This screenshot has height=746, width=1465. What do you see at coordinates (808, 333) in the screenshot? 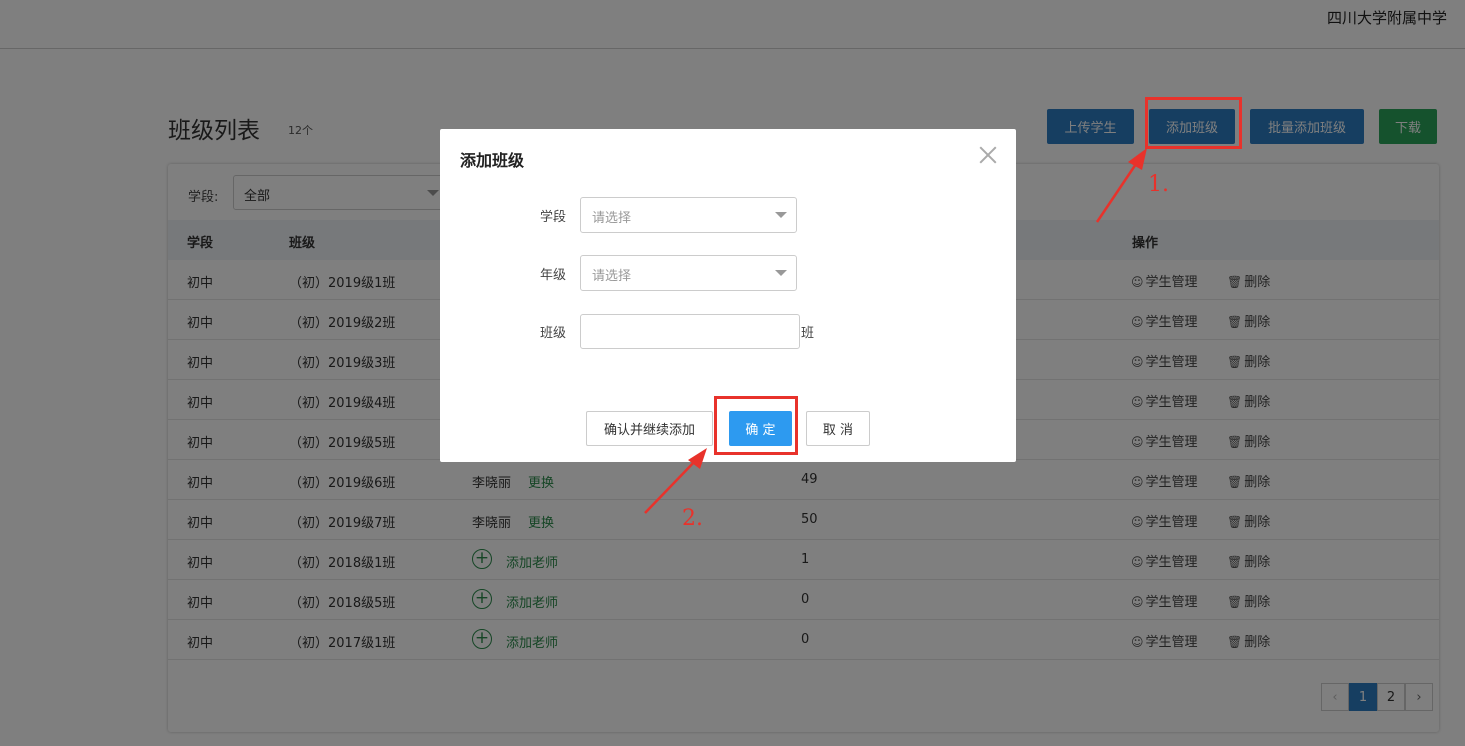
I see `class-suffix: 班` at bounding box center [808, 333].